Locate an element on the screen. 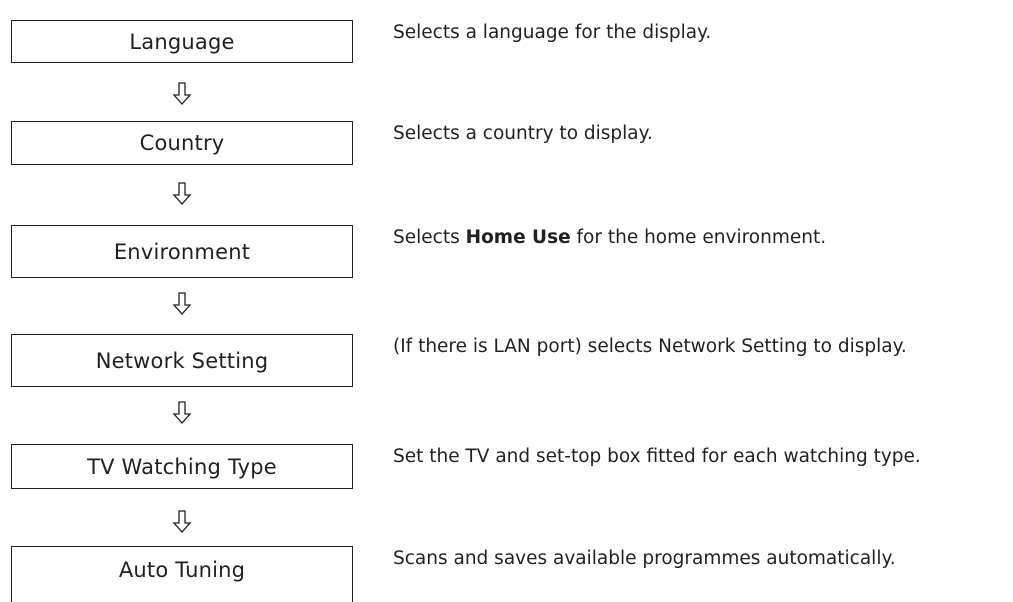 The height and width of the screenshot is (602, 1013). step-label: Network Setting is located at coordinates (182, 360).